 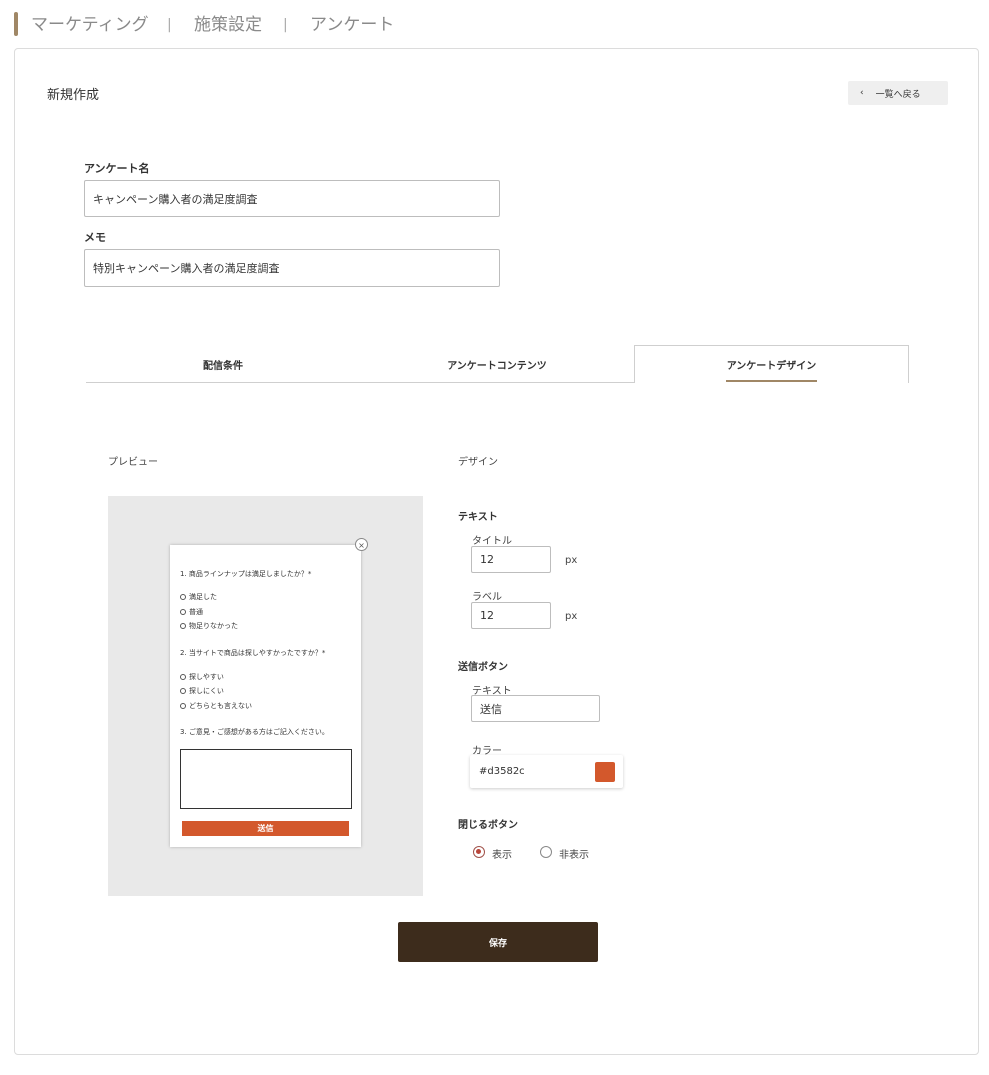 I want to click on label-size-label: ラベル, so click(x=487, y=597).